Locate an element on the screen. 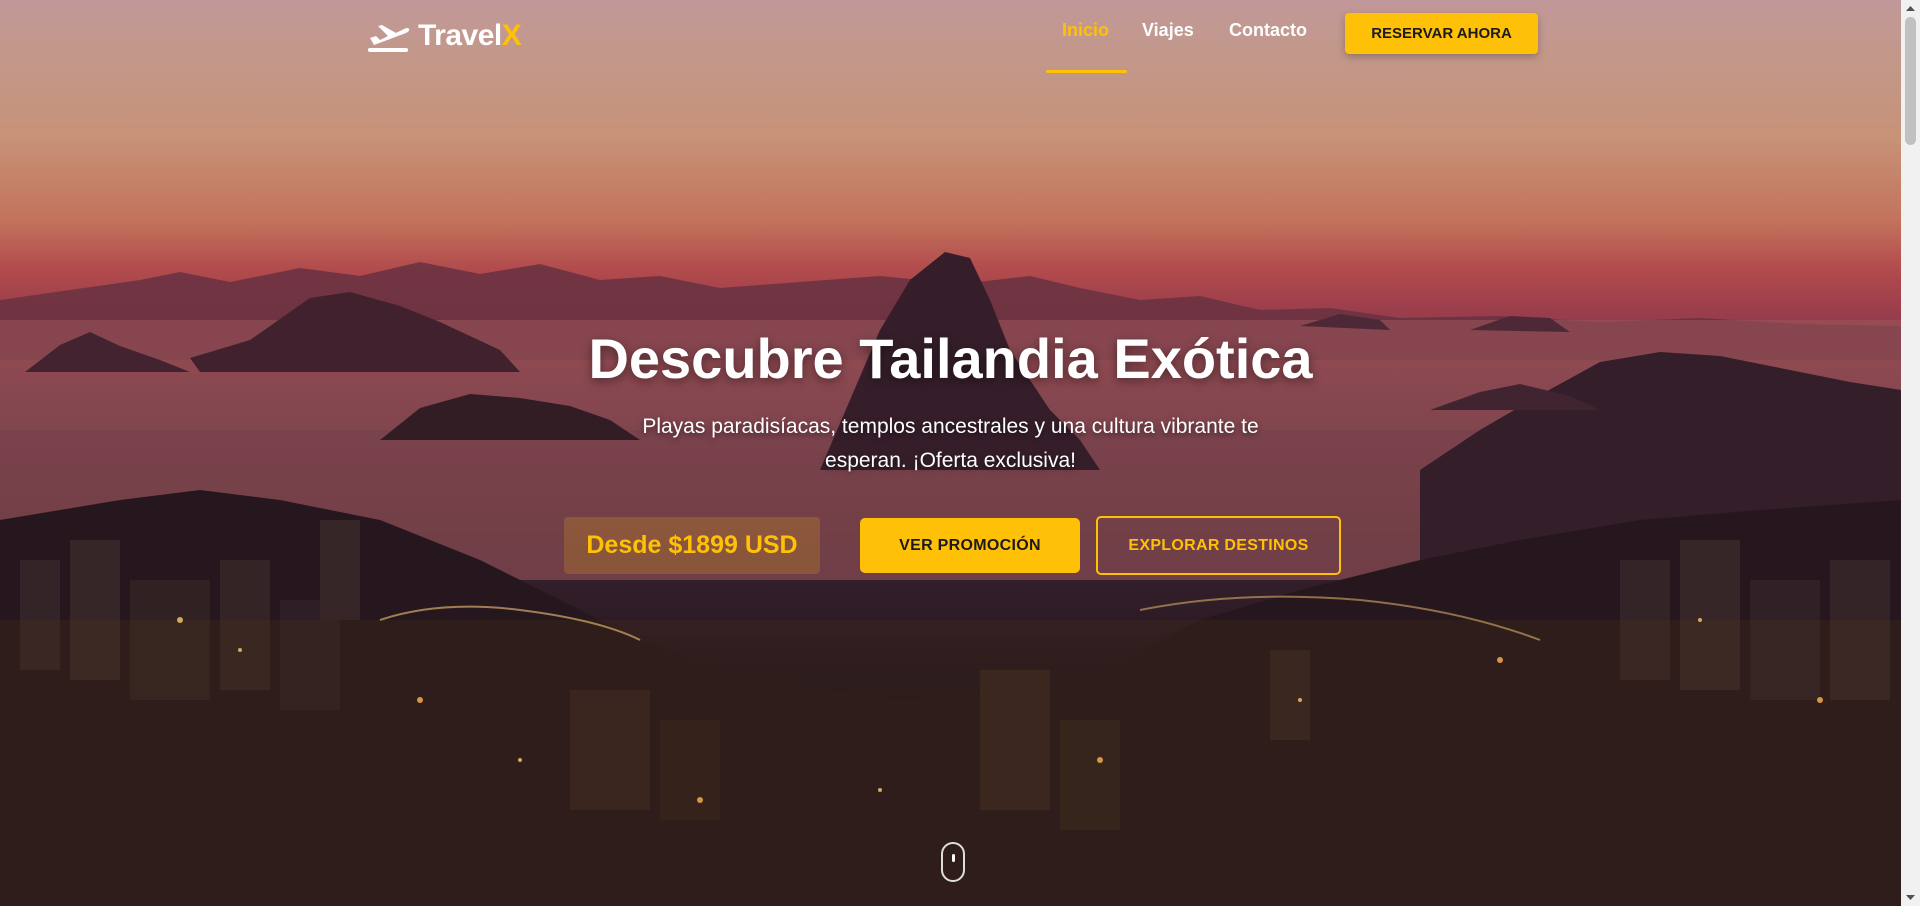 This screenshot has width=1920, height=906. active-nav-indicator is located at coordinates (1086, 71).